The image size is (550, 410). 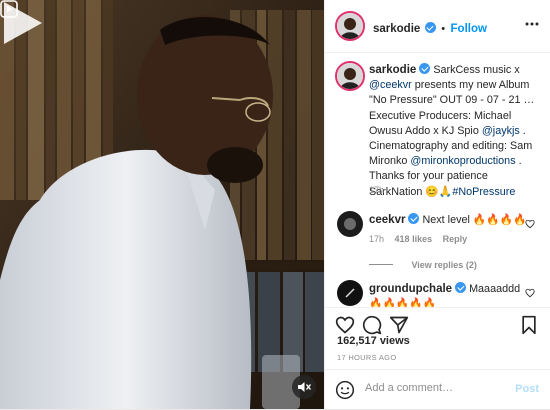 What do you see at coordinates (381, 264) in the screenshot?
I see `divider` at bounding box center [381, 264].